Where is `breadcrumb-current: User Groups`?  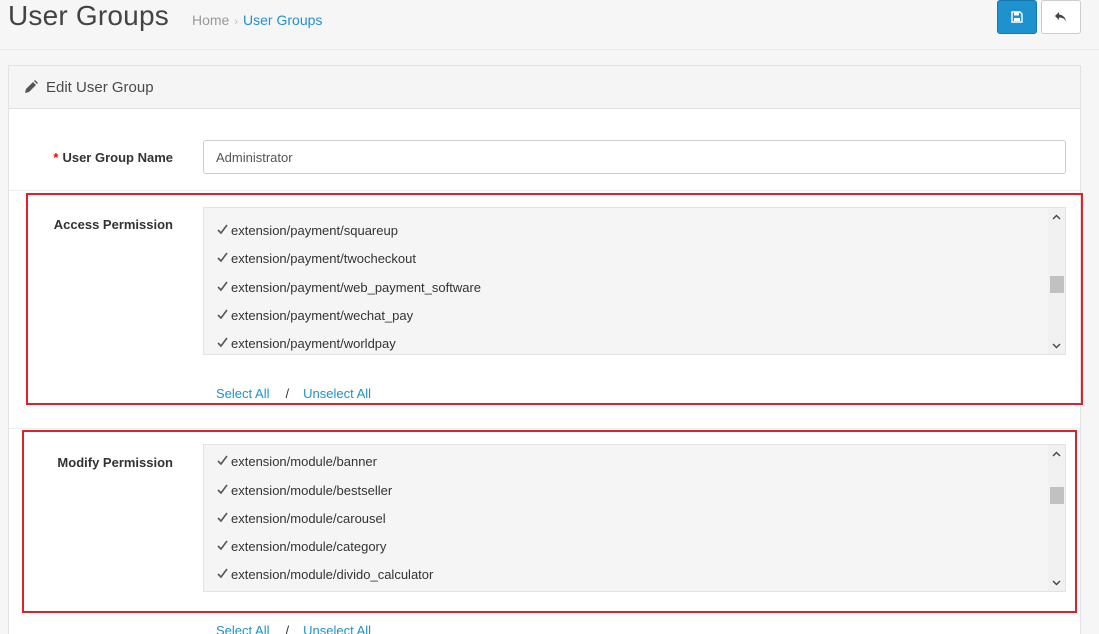
breadcrumb-current: User Groups is located at coordinates (282, 20).